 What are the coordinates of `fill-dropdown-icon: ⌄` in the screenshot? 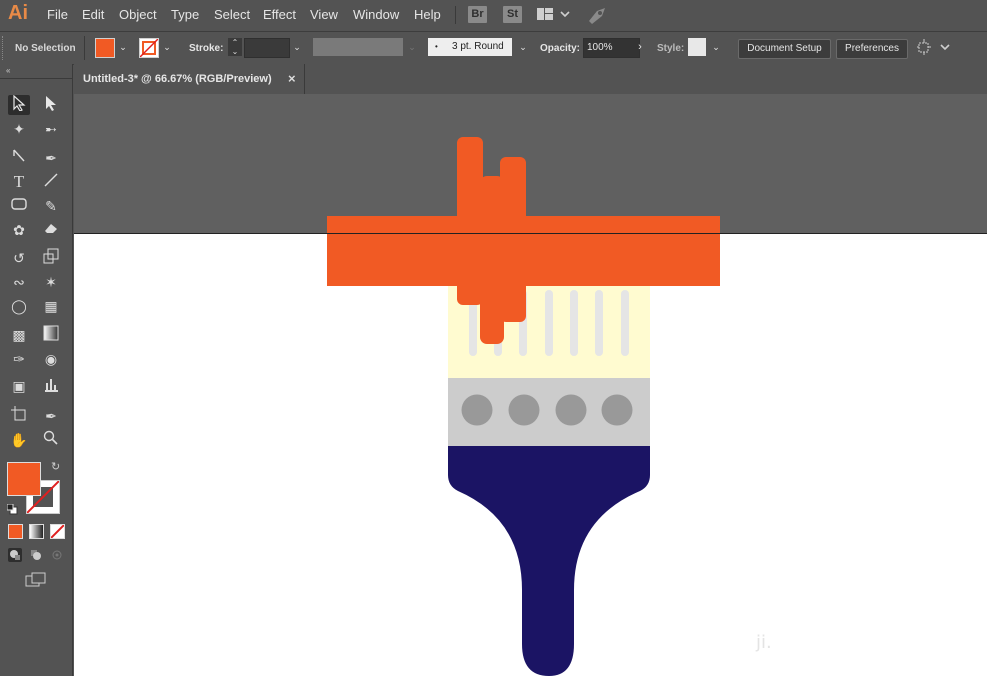 It's located at (123, 47).